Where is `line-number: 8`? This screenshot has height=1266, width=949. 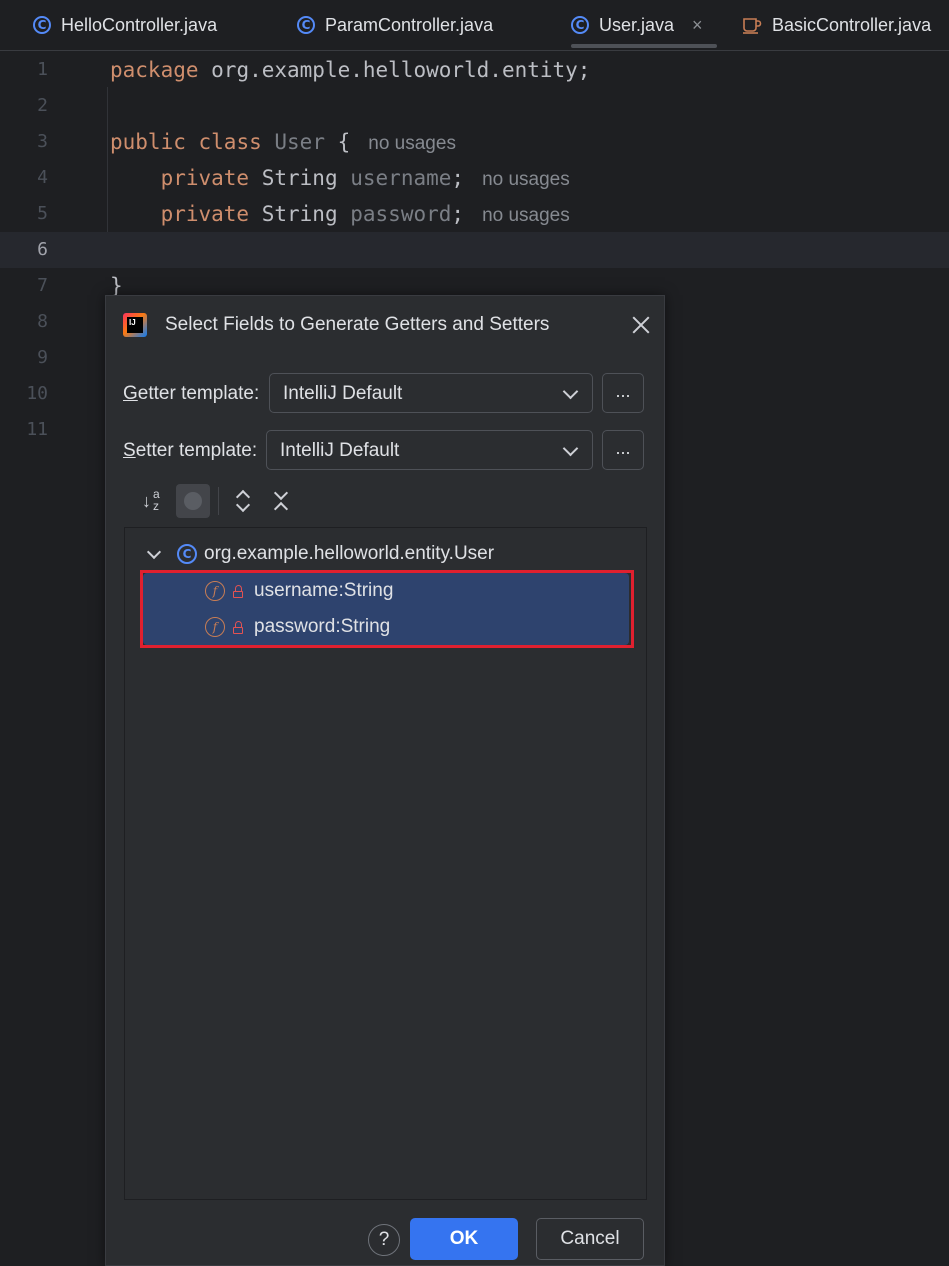 line-number: 8 is located at coordinates (42, 321).